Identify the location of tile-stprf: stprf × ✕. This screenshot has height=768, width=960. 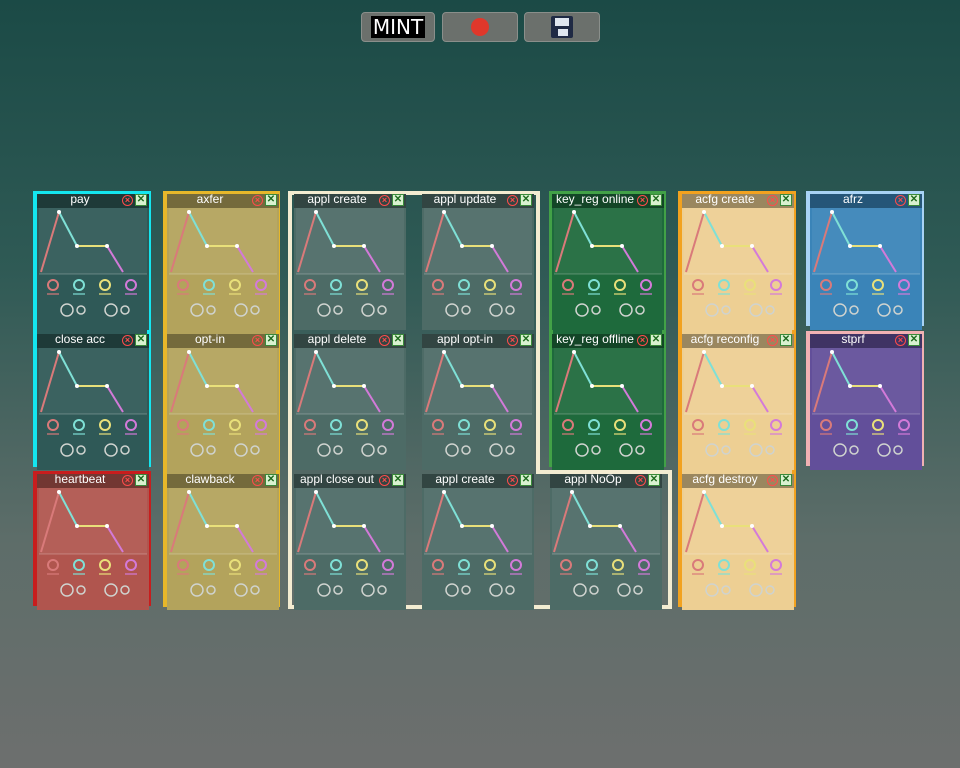
(866, 401).